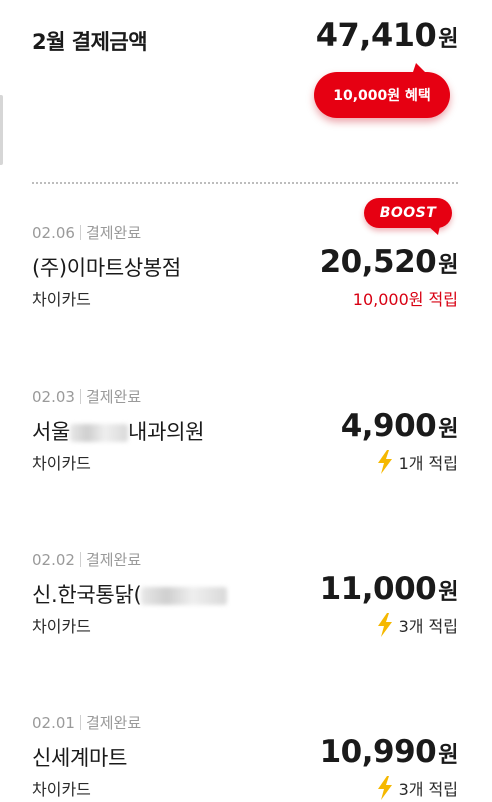 This screenshot has width=492, height=802. I want to click on merchant-name-prefix: 신.한국통닭(, so click(87, 595).